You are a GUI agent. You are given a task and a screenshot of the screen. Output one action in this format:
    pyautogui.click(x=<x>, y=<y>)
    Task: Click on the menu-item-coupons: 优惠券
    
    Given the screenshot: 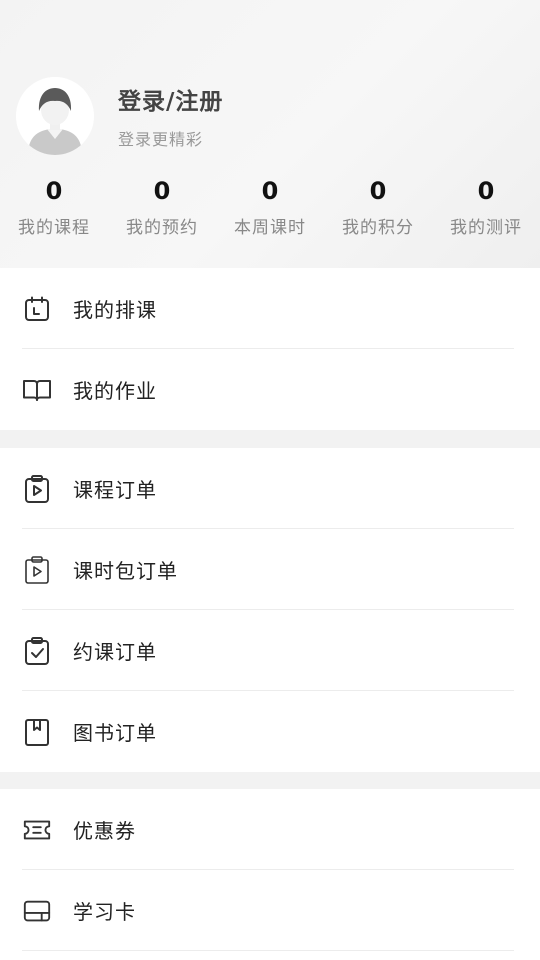 What is the action you would take?
    pyautogui.click(x=270, y=829)
    